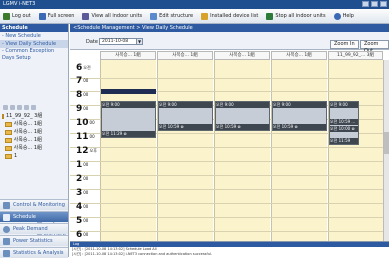 The width and height of the screenshot is (389, 259). Describe the element at coordinates (34, 44) in the screenshot. I see `view-daily-schedule-link: - View Daily Schedule` at that location.